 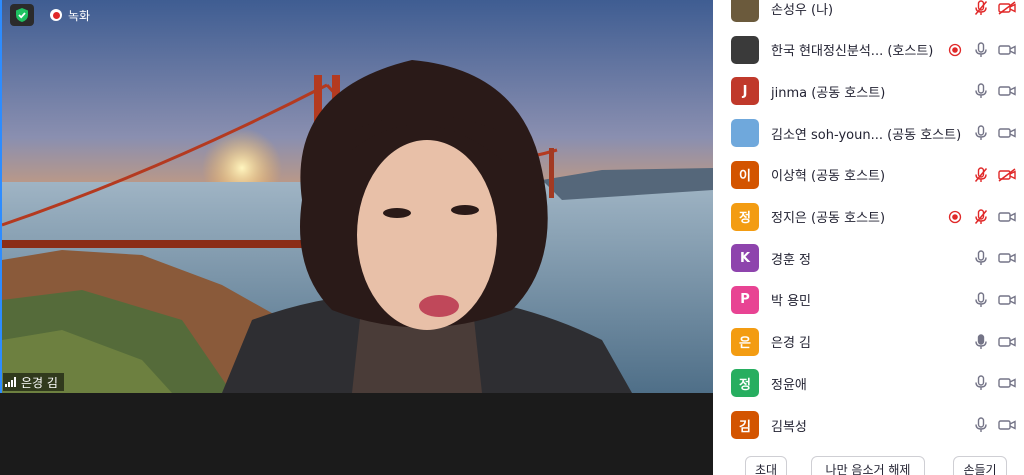 I want to click on participant-row: 한국 현대정신분석... (호스트), so click(x=868, y=50).